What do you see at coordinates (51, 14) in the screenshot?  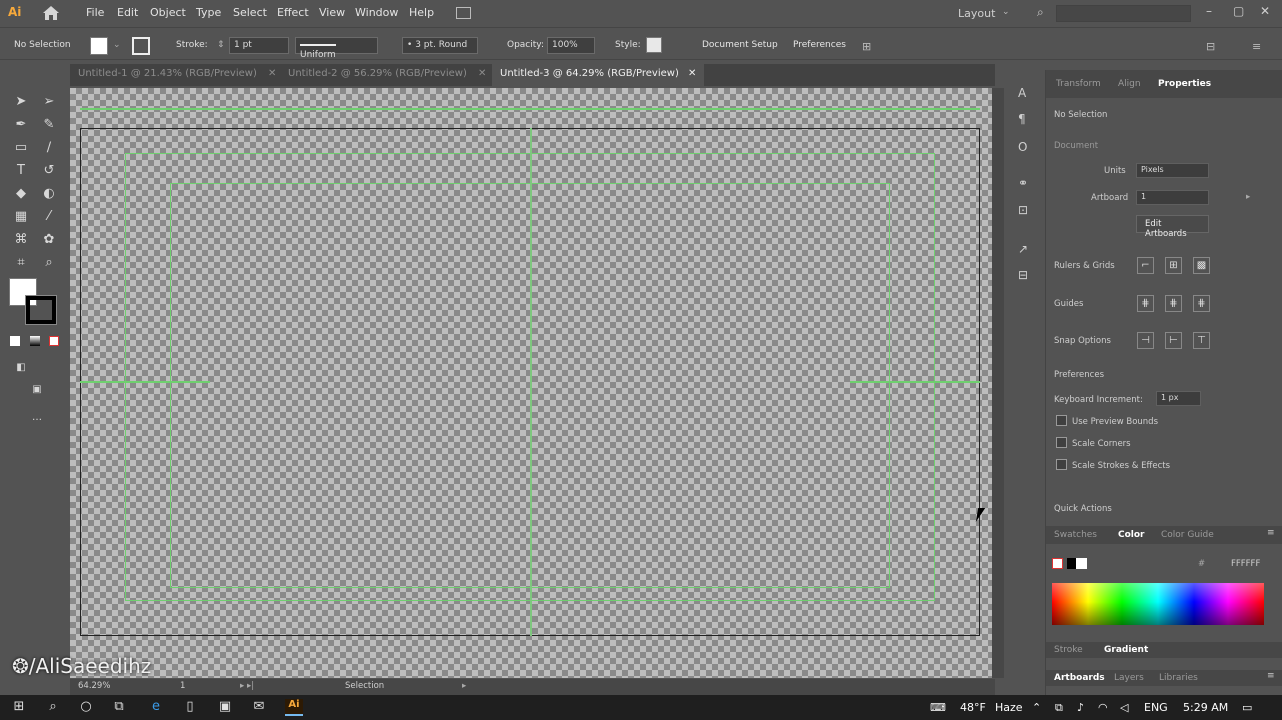 I see `home-icon` at bounding box center [51, 14].